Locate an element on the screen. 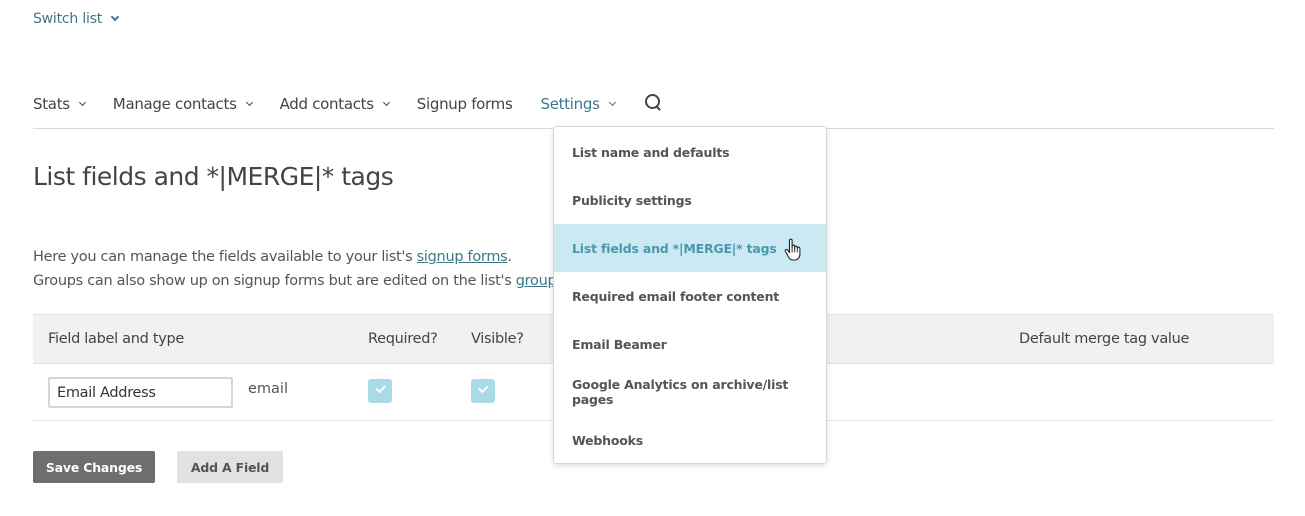 Image resolution: width=1305 pixels, height=516 pixels. nav-settings: Settings is located at coordinates (578, 104).